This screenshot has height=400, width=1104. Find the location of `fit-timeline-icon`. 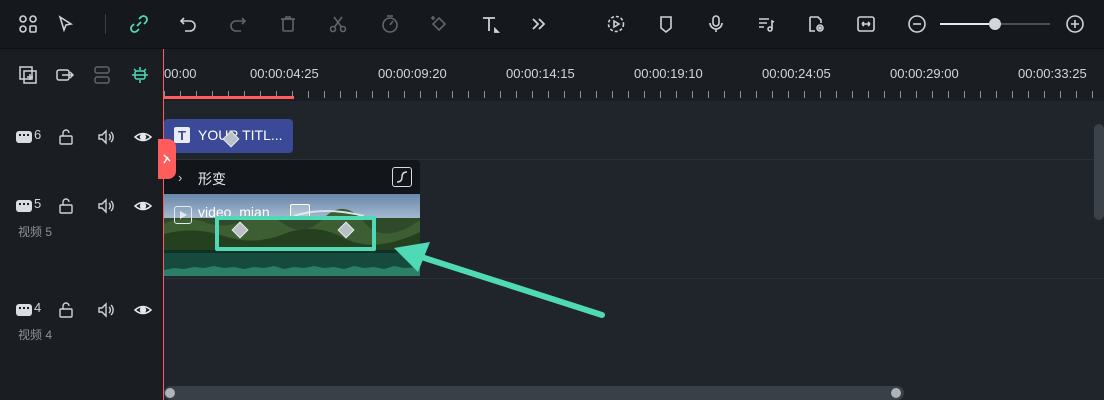

fit-timeline-icon is located at coordinates (866, 24).